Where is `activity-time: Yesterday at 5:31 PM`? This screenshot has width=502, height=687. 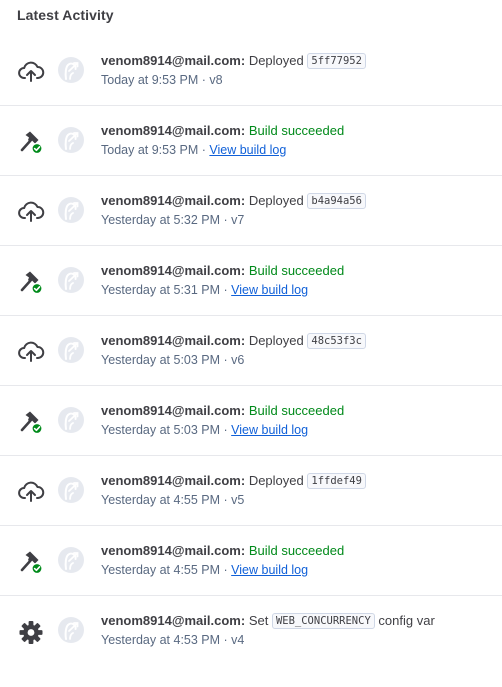 activity-time: Yesterday at 5:31 PM is located at coordinates (161, 290).